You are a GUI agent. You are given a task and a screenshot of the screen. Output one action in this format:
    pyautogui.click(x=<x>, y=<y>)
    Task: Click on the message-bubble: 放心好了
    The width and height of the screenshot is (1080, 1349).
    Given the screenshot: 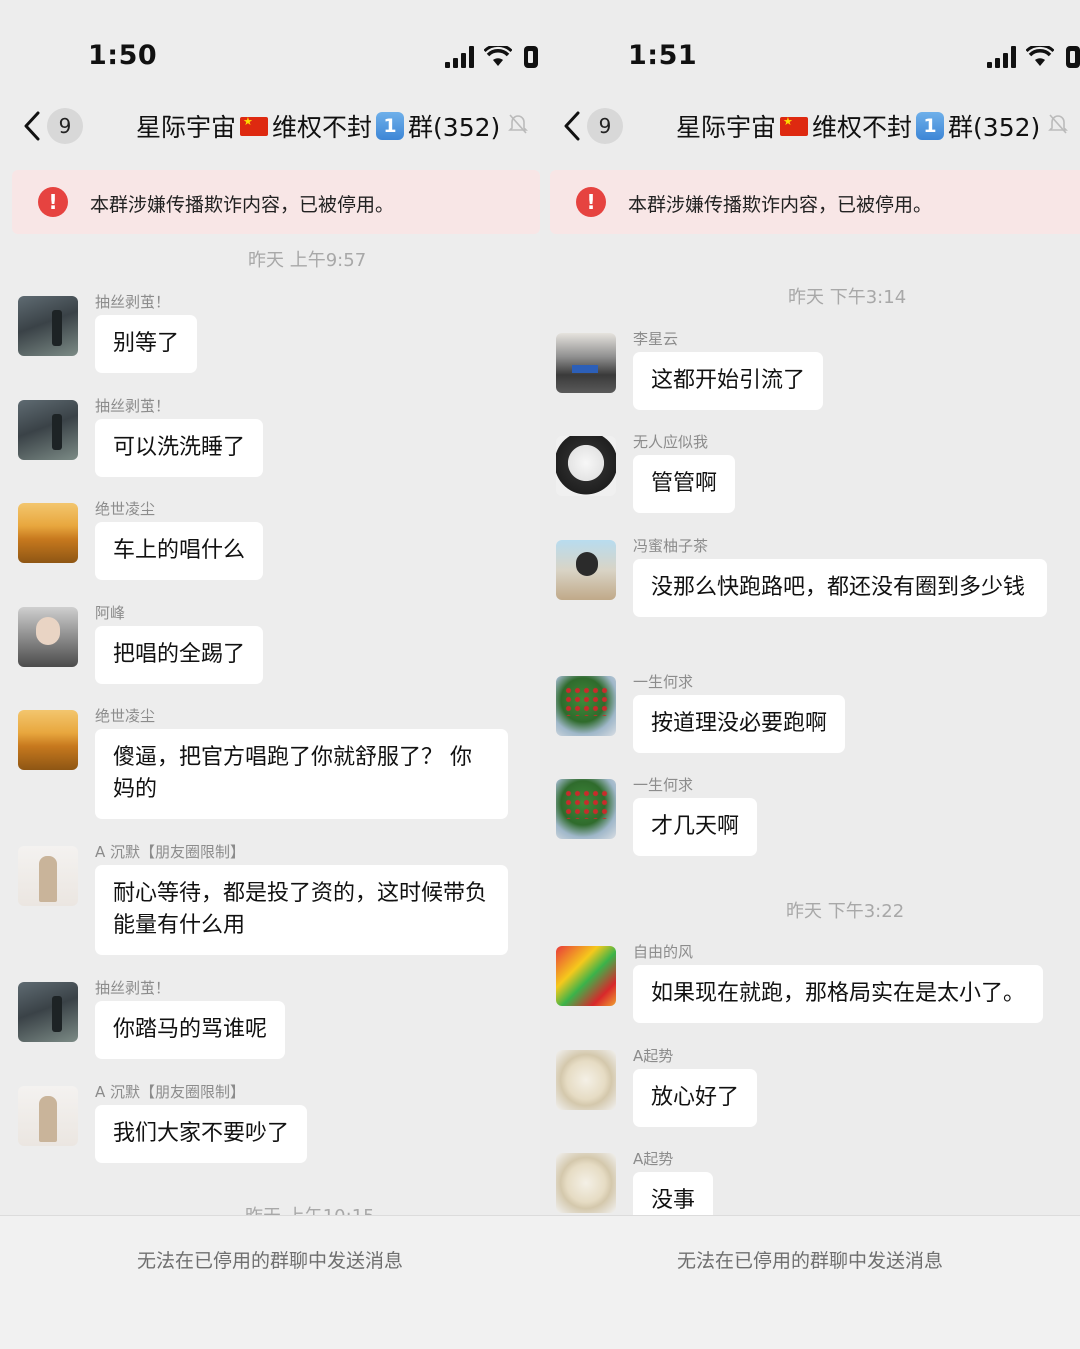 What is the action you would take?
    pyautogui.click(x=695, y=1098)
    